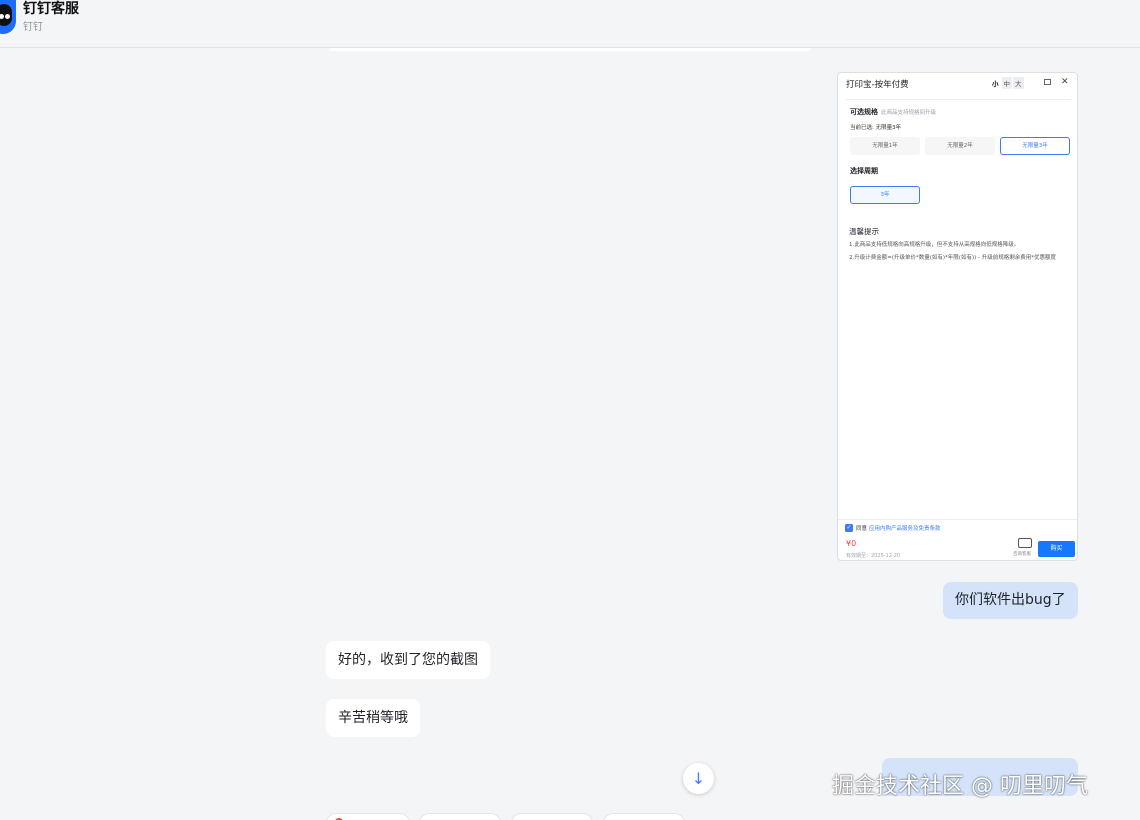 This screenshot has height=820, width=1140. I want to click on spec-note: 此商品支持规格间升级, so click(909, 113).